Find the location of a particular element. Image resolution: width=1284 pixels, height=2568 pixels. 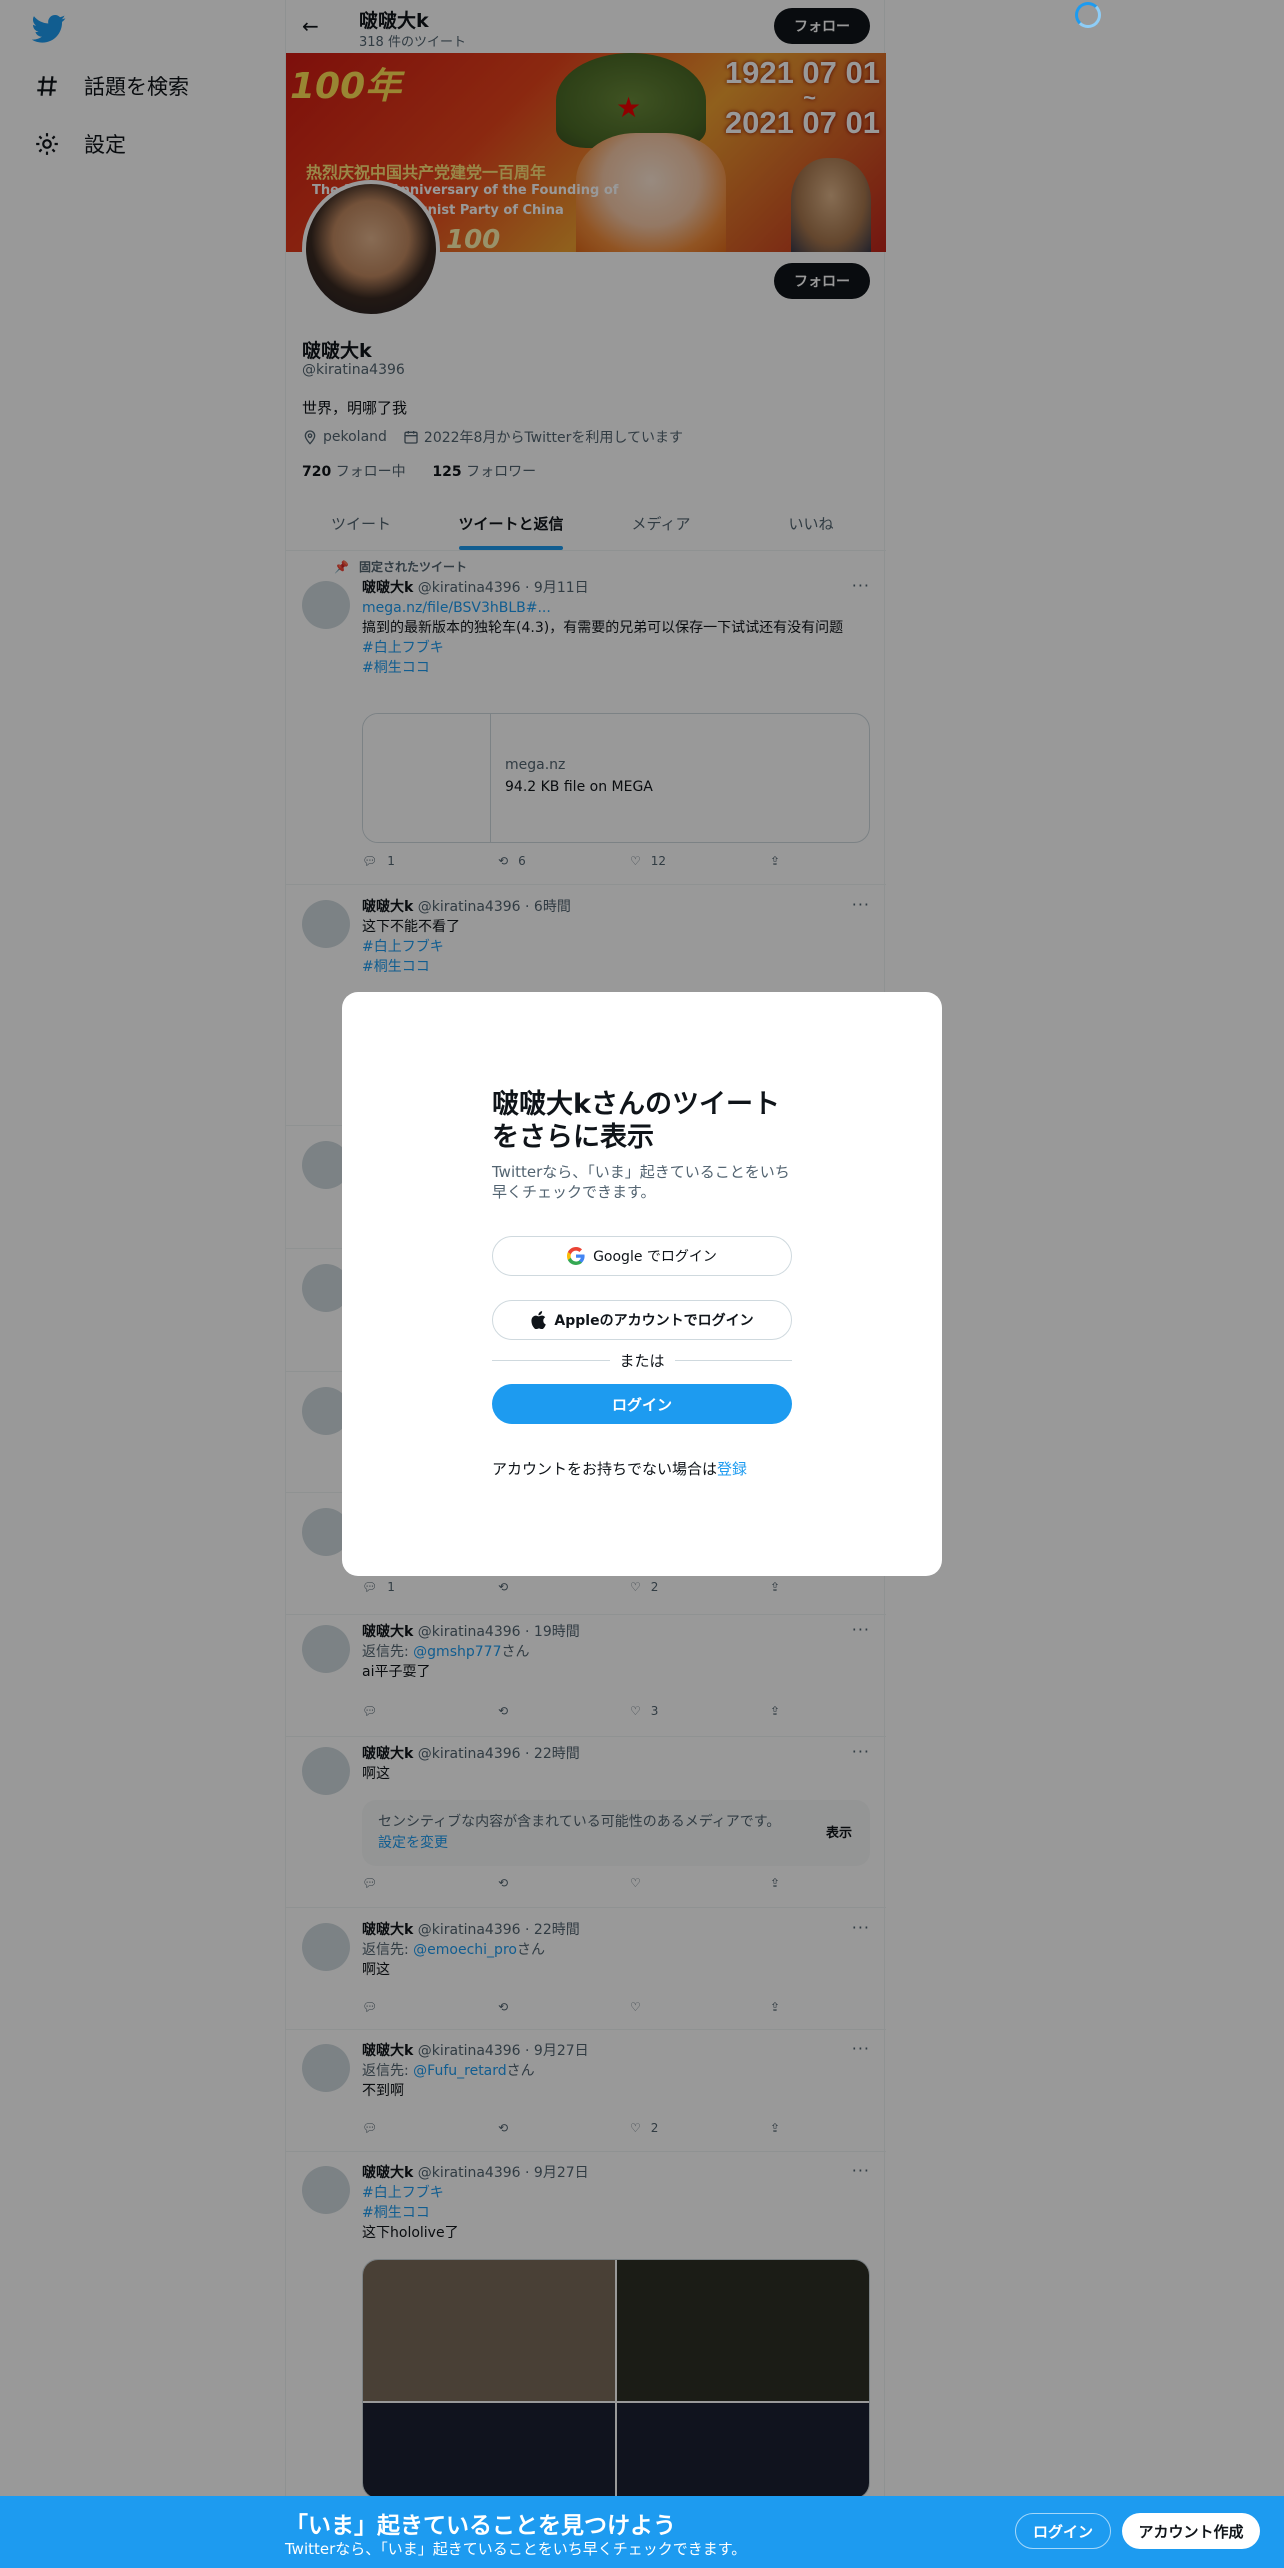

modal-title: 啵啵大kさんのツイートをさらに表示 is located at coordinates (636, 1121).